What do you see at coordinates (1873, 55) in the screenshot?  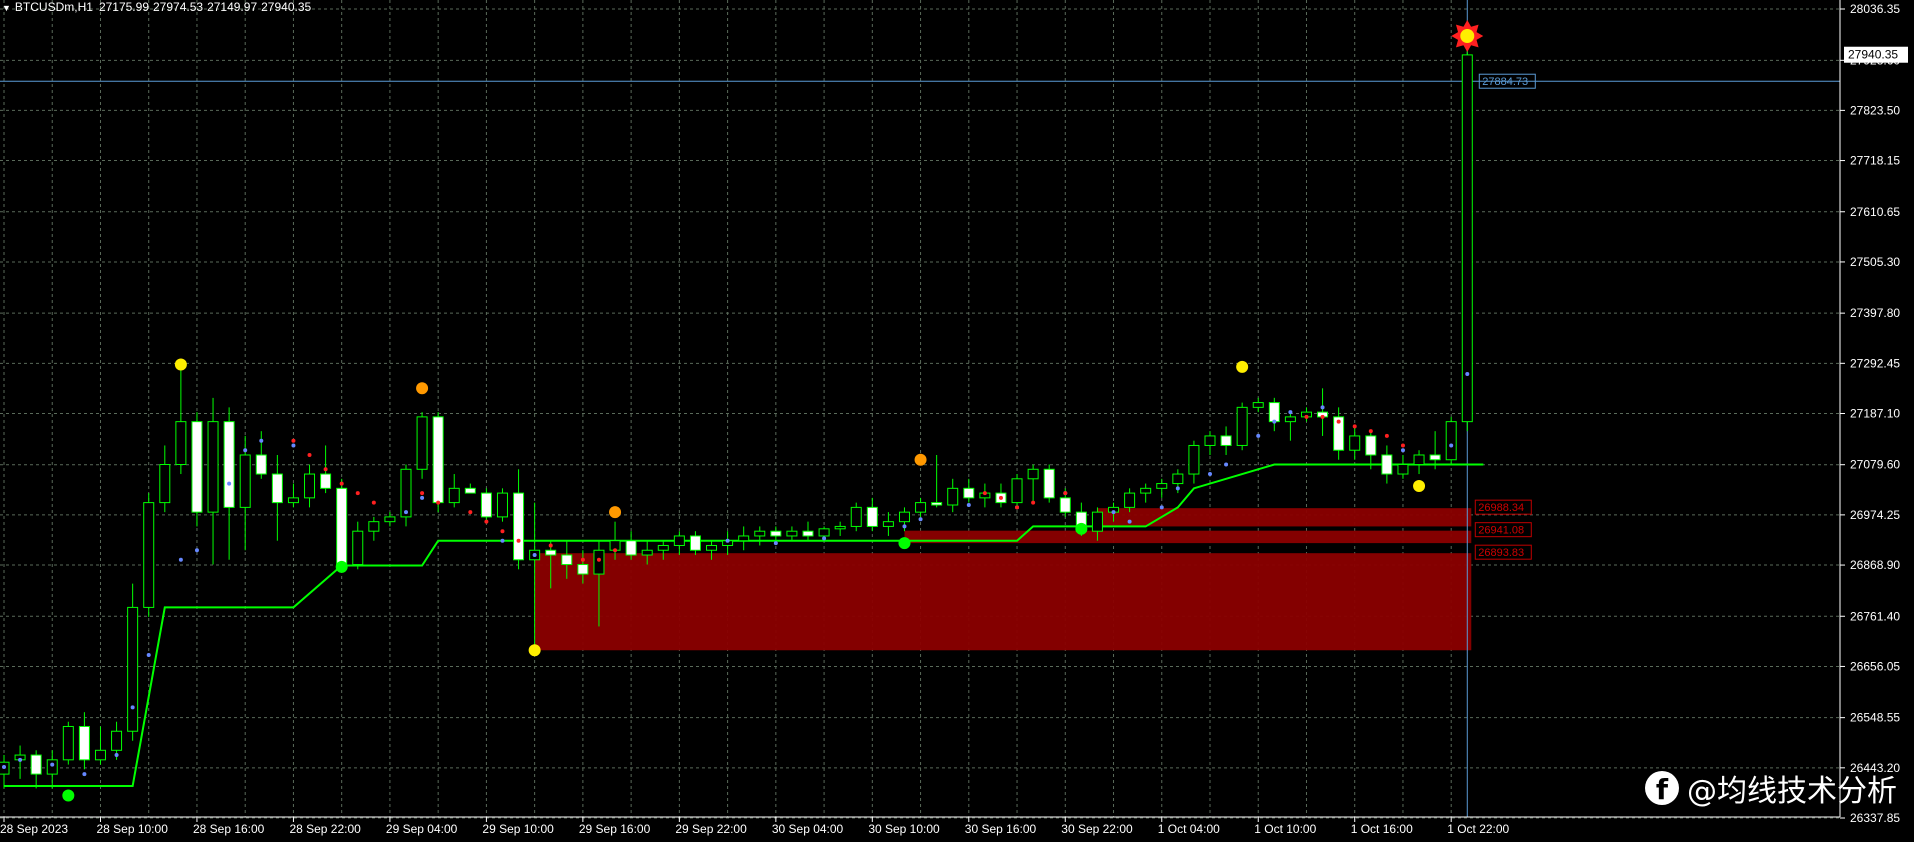 I see `current-price-label: 27940.35` at bounding box center [1873, 55].